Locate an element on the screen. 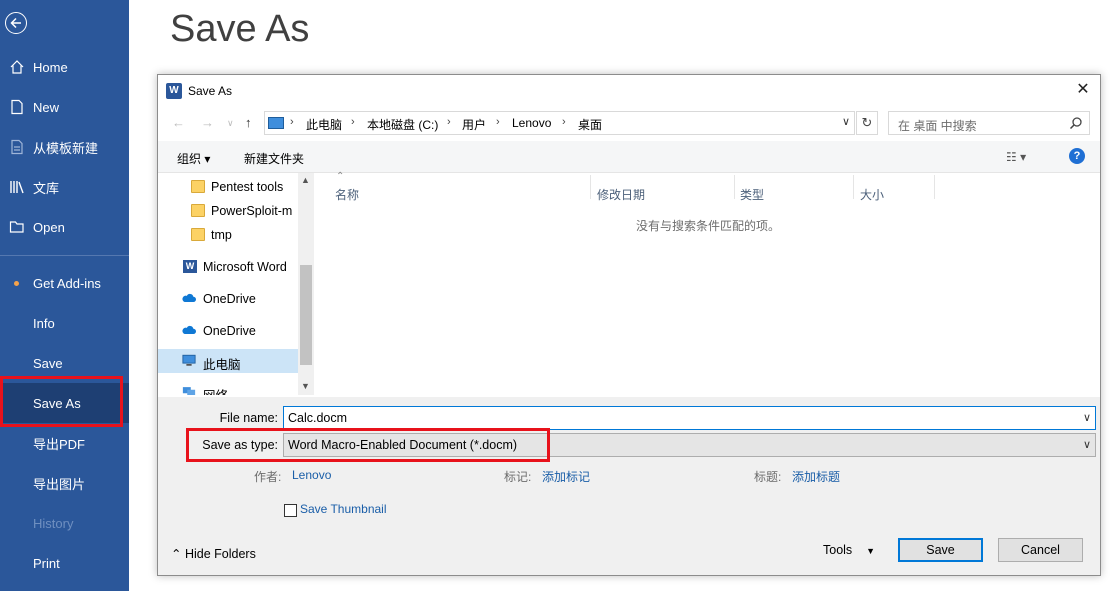 Image resolution: width=1113 pixels, height=591 pixels. help-icon: ? is located at coordinates (1077, 156).